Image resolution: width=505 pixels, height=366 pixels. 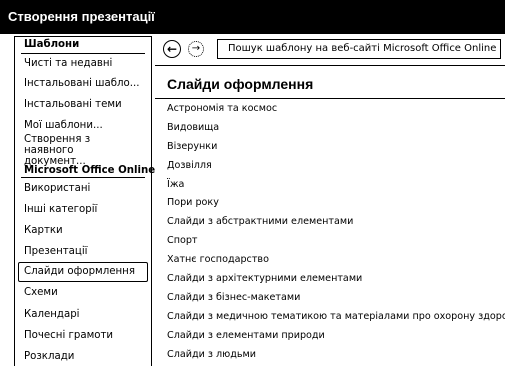 What do you see at coordinates (52, 44) in the screenshot?
I see `sidebar-heading-templates: Шаблони` at bounding box center [52, 44].